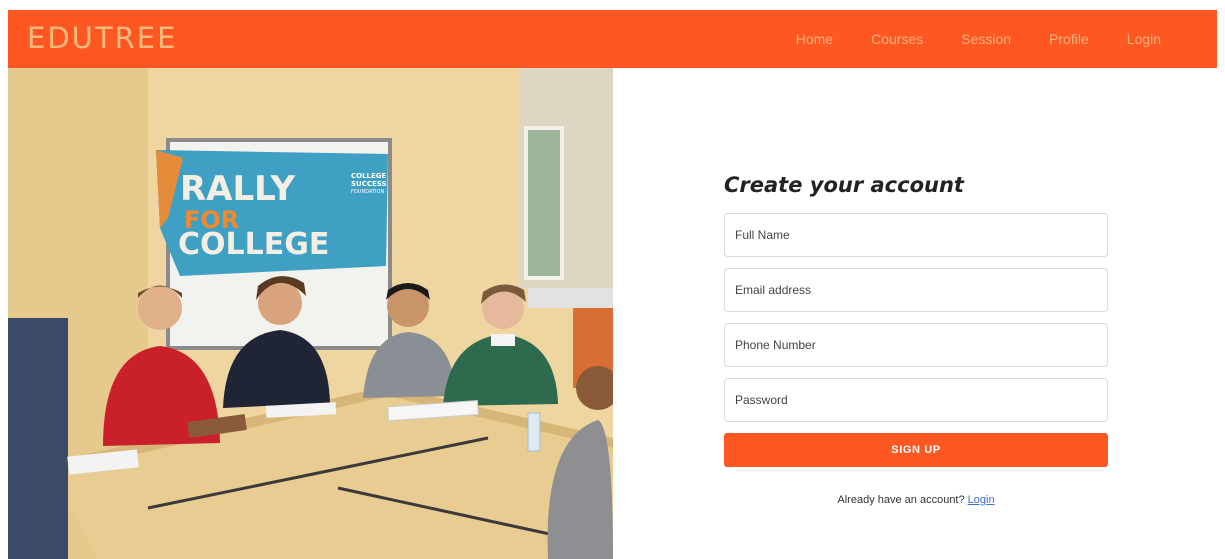 The width and height of the screenshot is (1225, 559). What do you see at coordinates (897, 39) in the screenshot?
I see `nav-courses-link: Courses` at bounding box center [897, 39].